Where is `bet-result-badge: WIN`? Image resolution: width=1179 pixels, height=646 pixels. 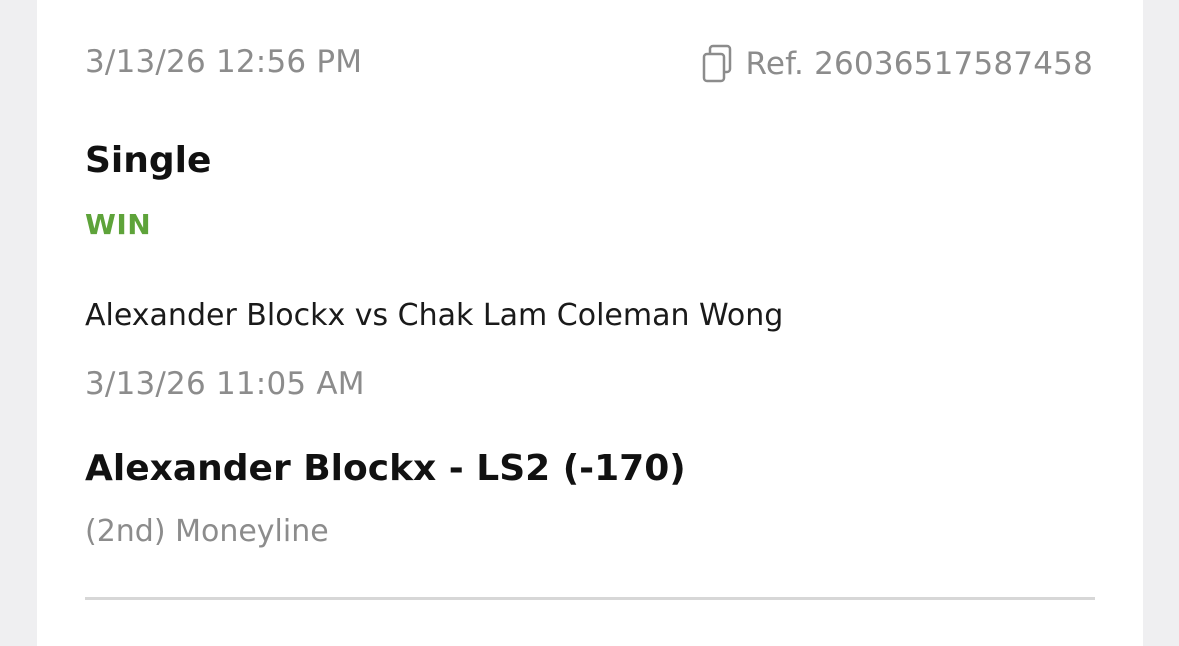 bet-result-badge: WIN is located at coordinates (118, 224).